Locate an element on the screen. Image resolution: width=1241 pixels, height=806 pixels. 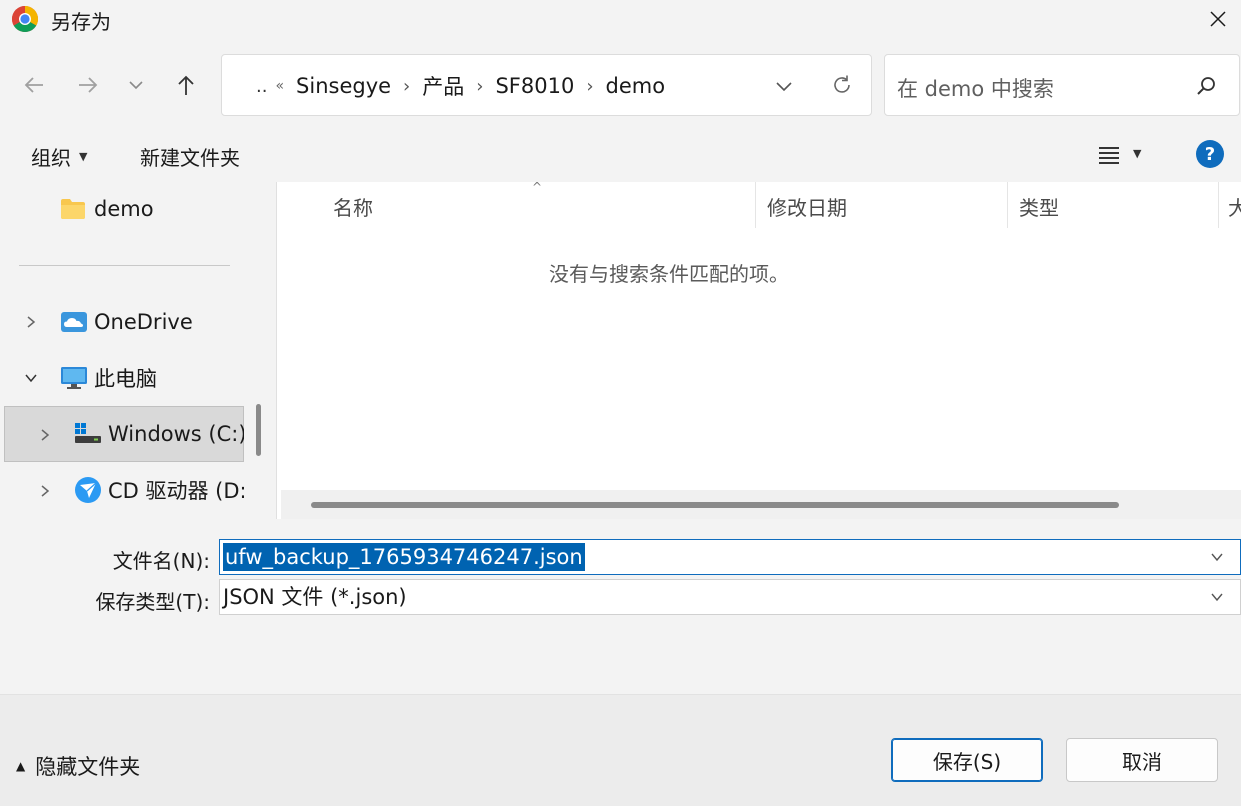
search-icon is located at coordinates (1206, 86).